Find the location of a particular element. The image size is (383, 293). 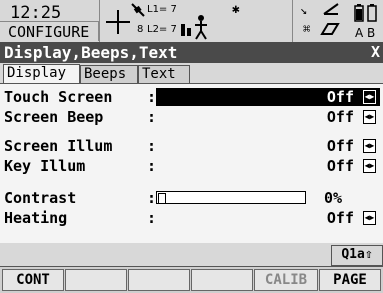

screen-illum-row: Screen Illum : Off ◀▶ is located at coordinates (192, 146).